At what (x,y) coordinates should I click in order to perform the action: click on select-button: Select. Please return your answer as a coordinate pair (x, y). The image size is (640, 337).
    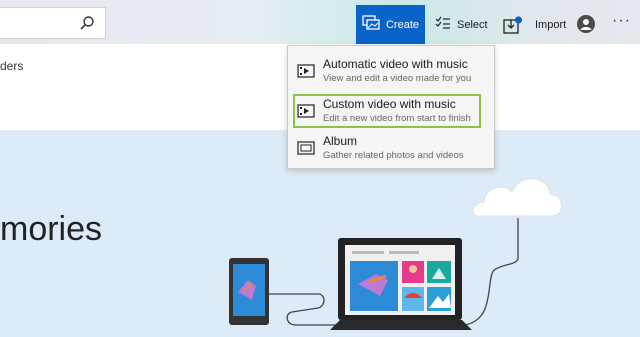
    Looking at the image, I should click on (461, 24).